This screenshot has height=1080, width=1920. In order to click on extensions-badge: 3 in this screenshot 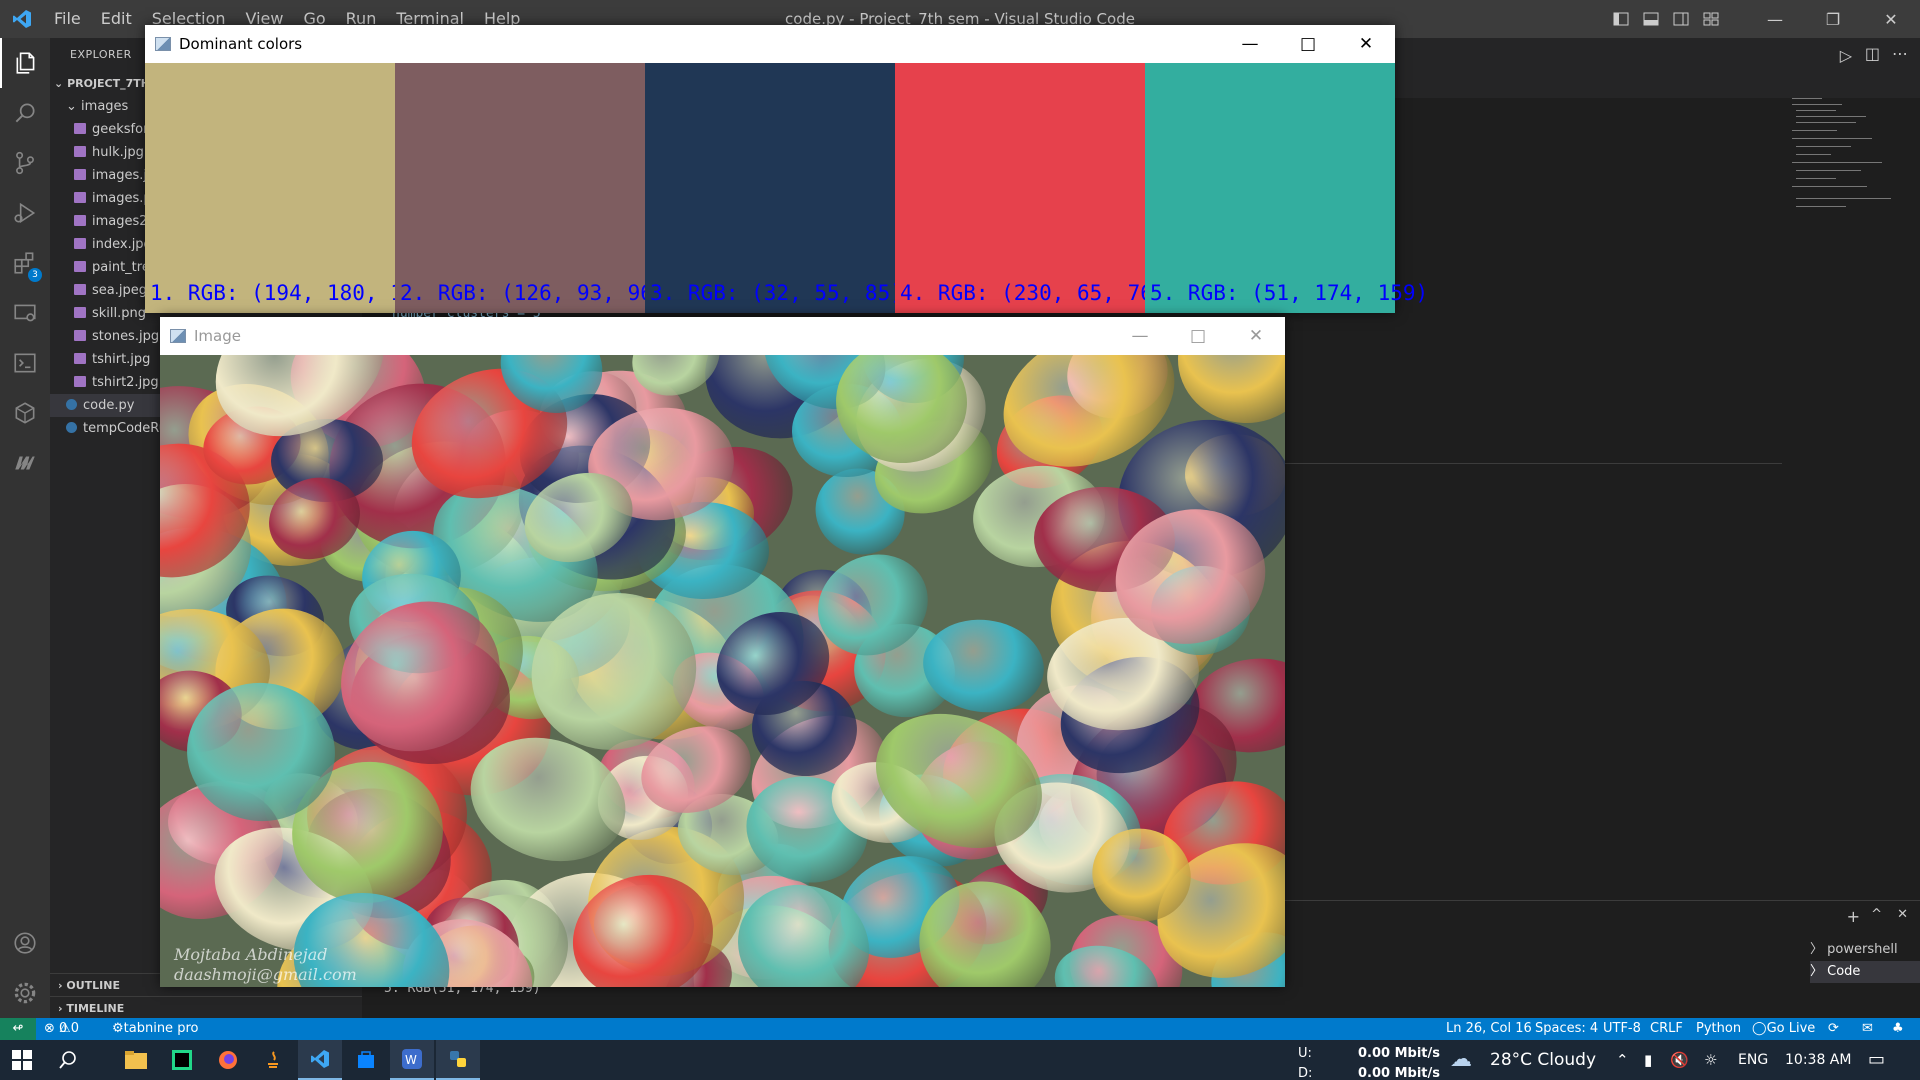, I will do `click(35, 275)`.